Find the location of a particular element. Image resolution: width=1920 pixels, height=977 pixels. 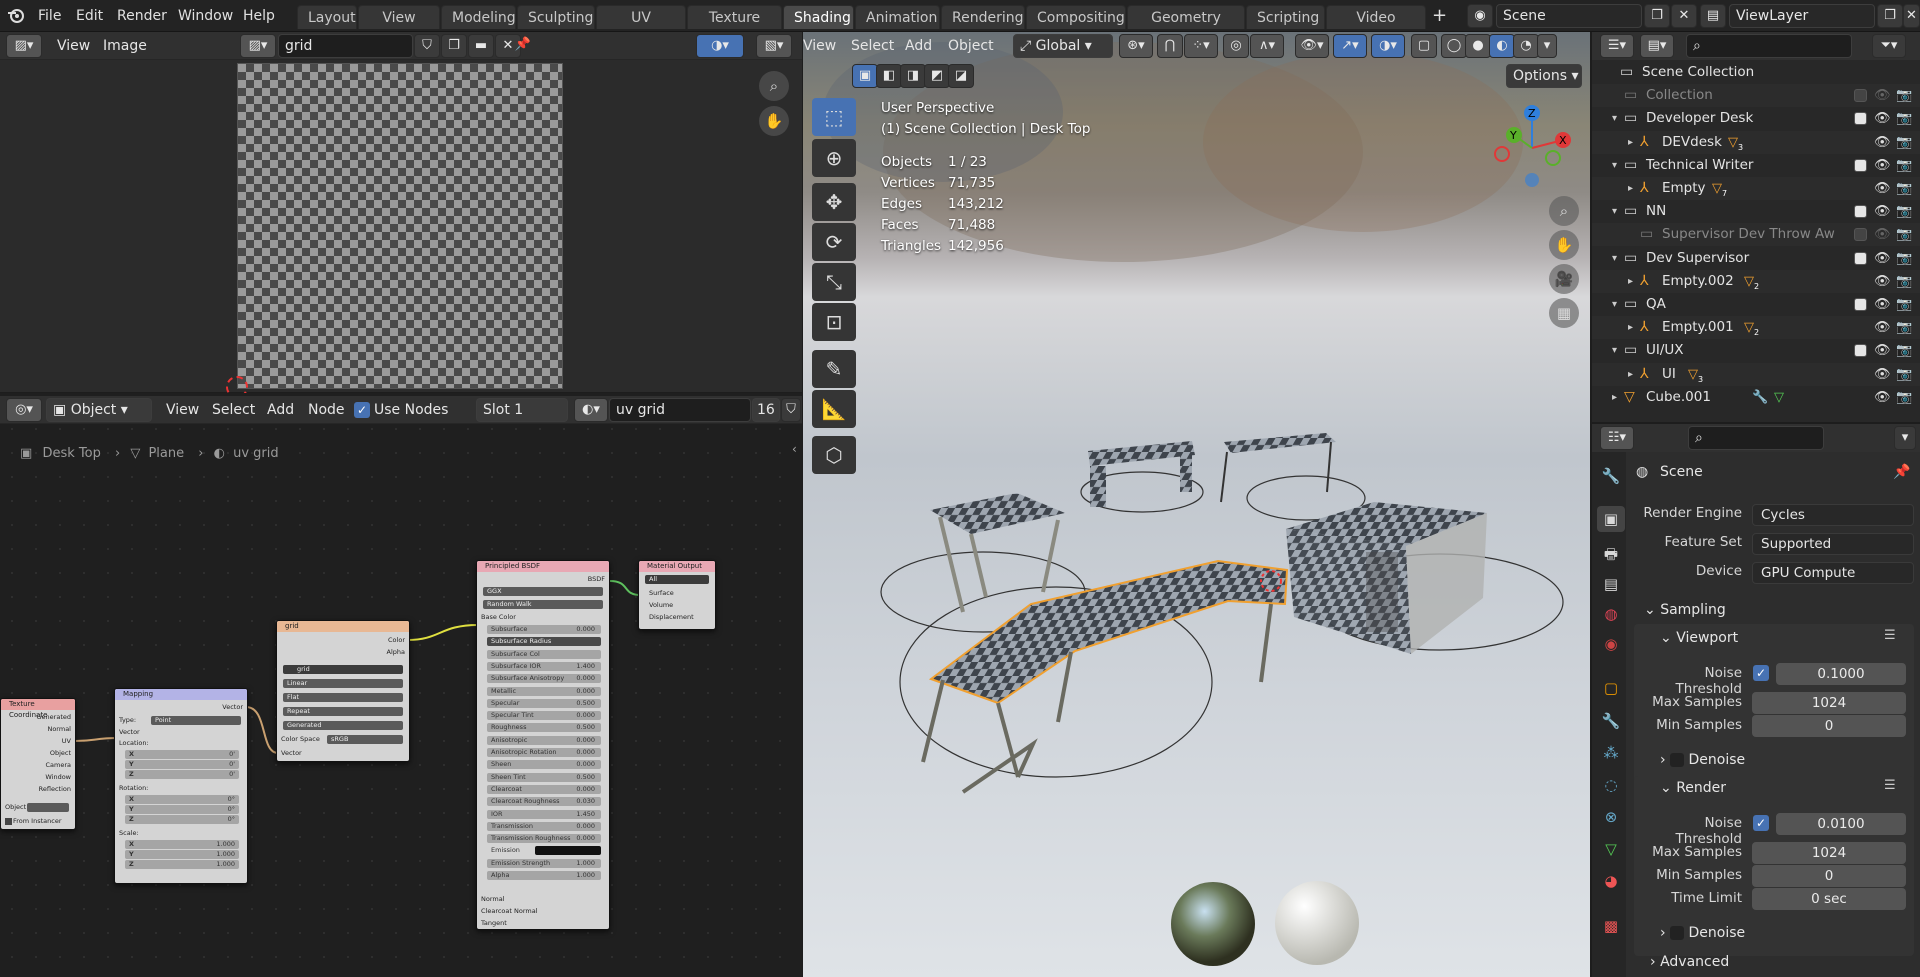

editor-type-icon: ▨▾ is located at coordinates (24, 46).